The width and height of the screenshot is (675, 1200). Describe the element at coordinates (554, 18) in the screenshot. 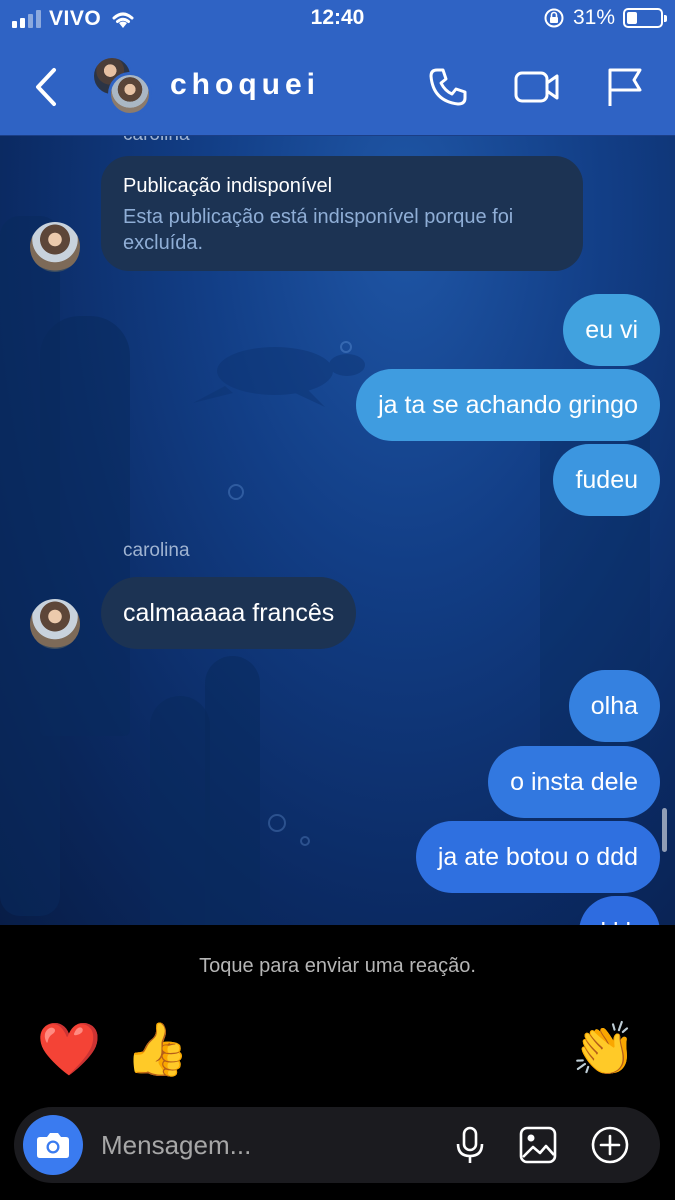

I see `orientation-lock-icon` at that location.